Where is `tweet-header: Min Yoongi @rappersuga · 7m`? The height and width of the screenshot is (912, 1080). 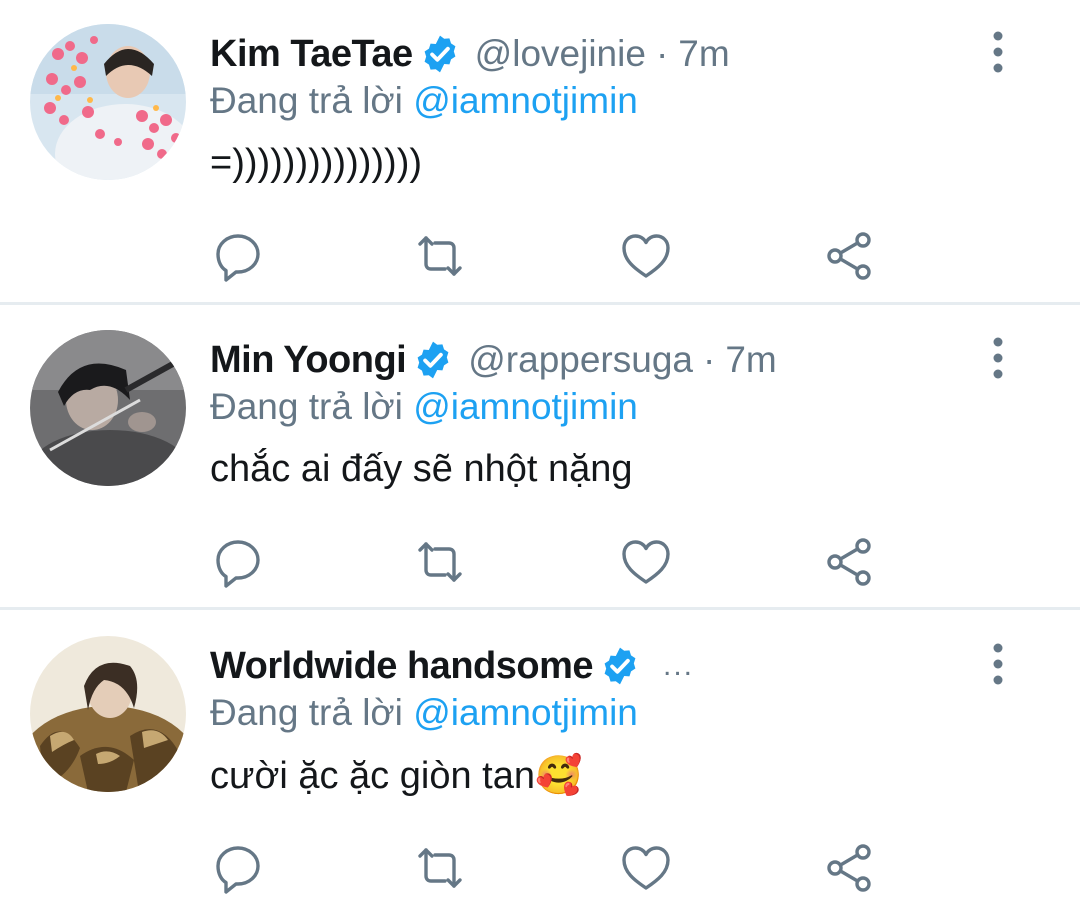 tweet-header: Min Yoongi @rappersuga · 7m is located at coordinates (493, 360).